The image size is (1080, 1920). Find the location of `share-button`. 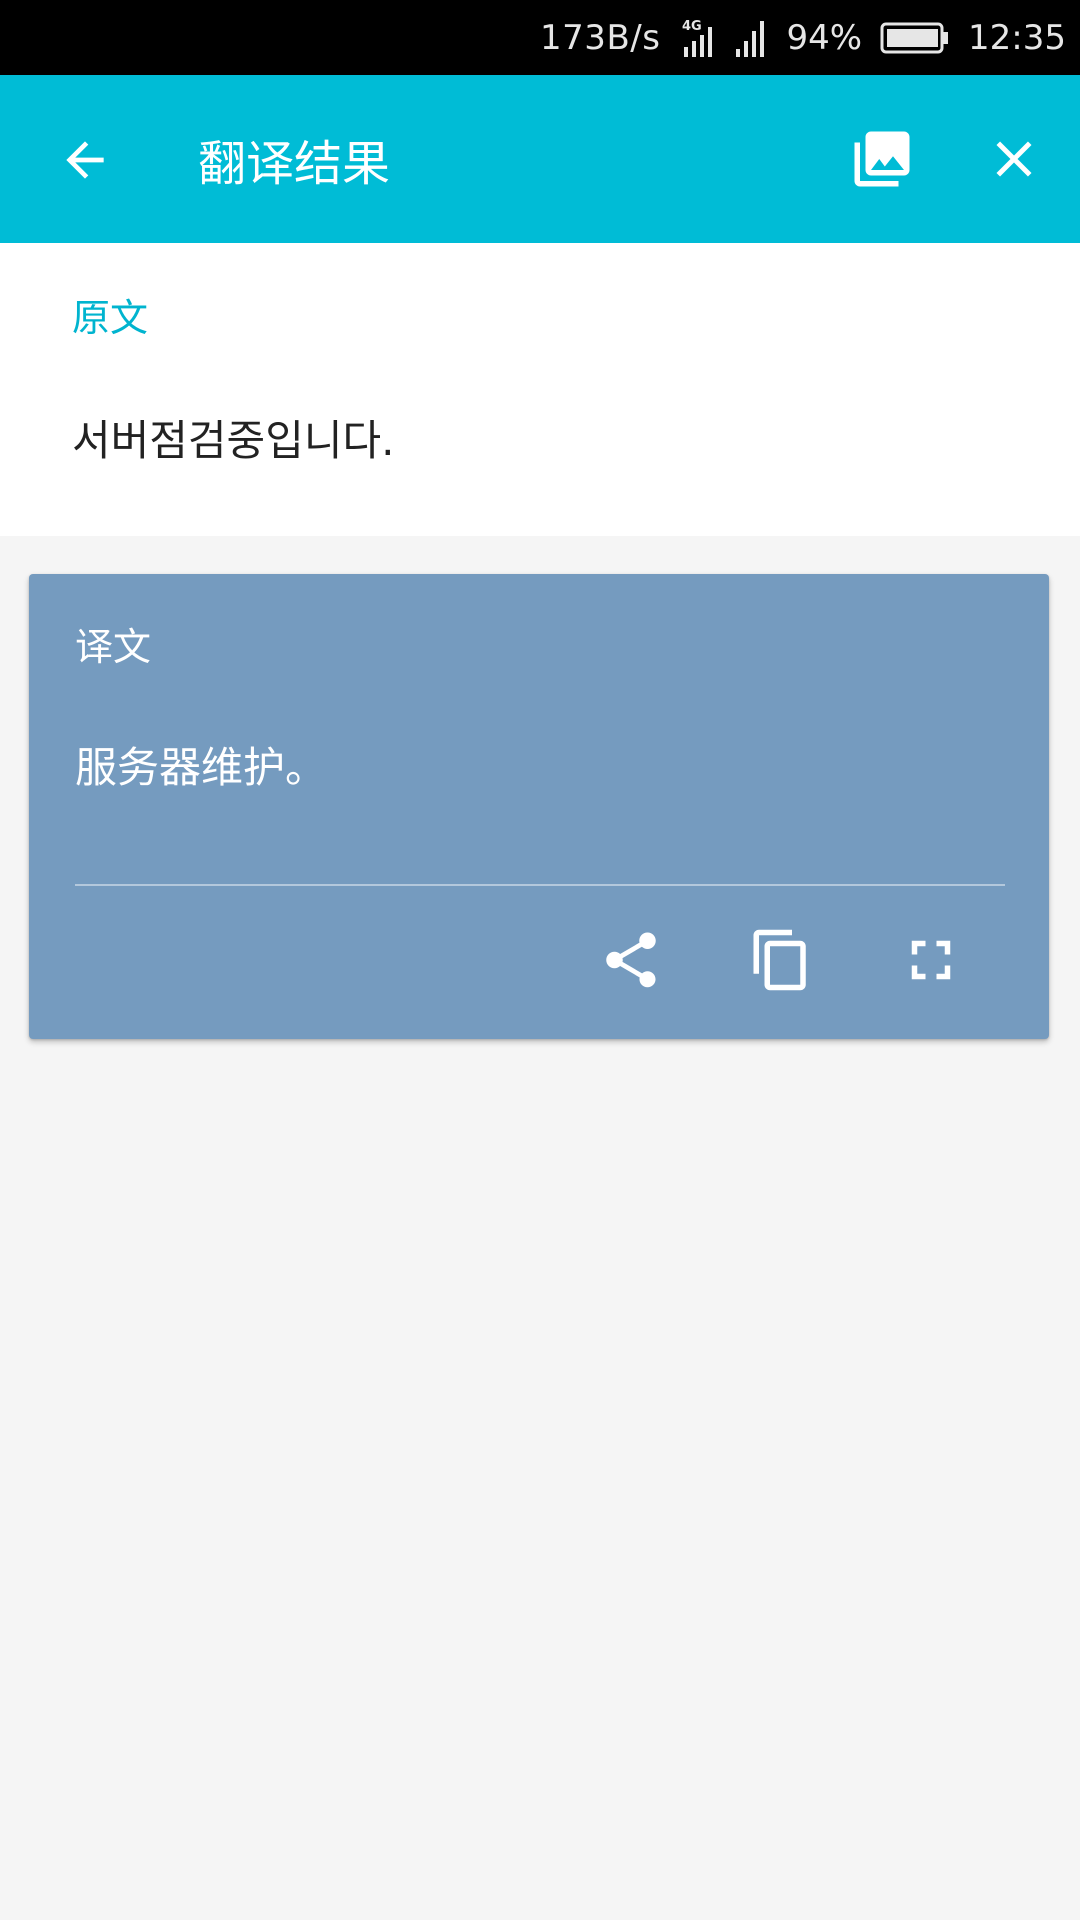

share-button is located at coordinates (631, 960).